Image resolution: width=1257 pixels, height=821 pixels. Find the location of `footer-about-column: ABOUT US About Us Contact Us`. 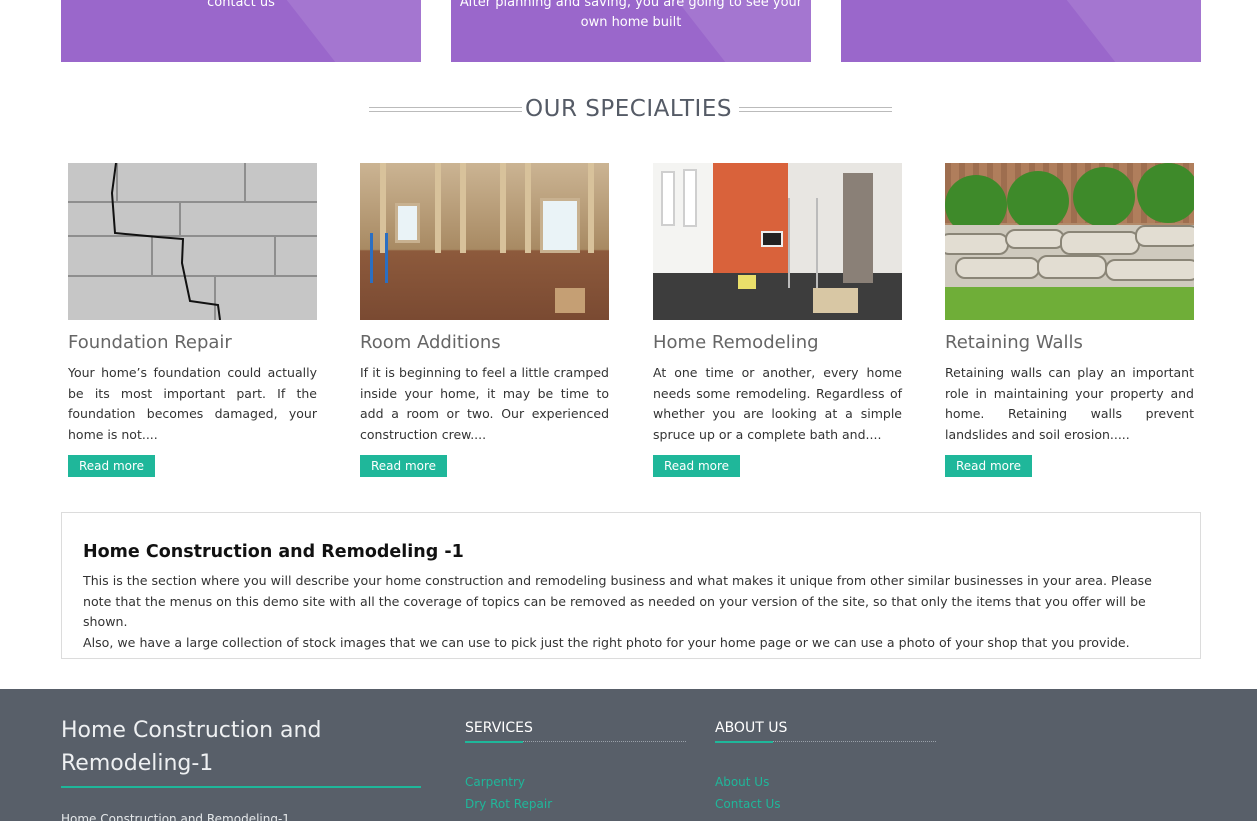

footer-about-column: ABOUT US About Us Contact Us is located at coordinates (825, 766).